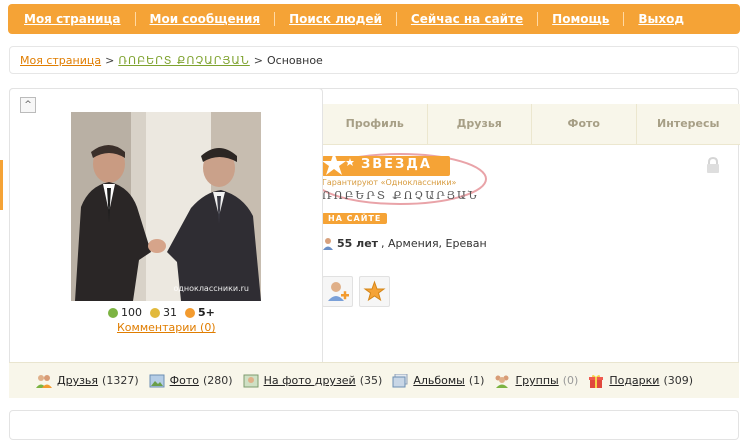  What do you see at coordinates (328, 244) in the screenshot?
I see `person-icon` at bounding box center [328, 244].